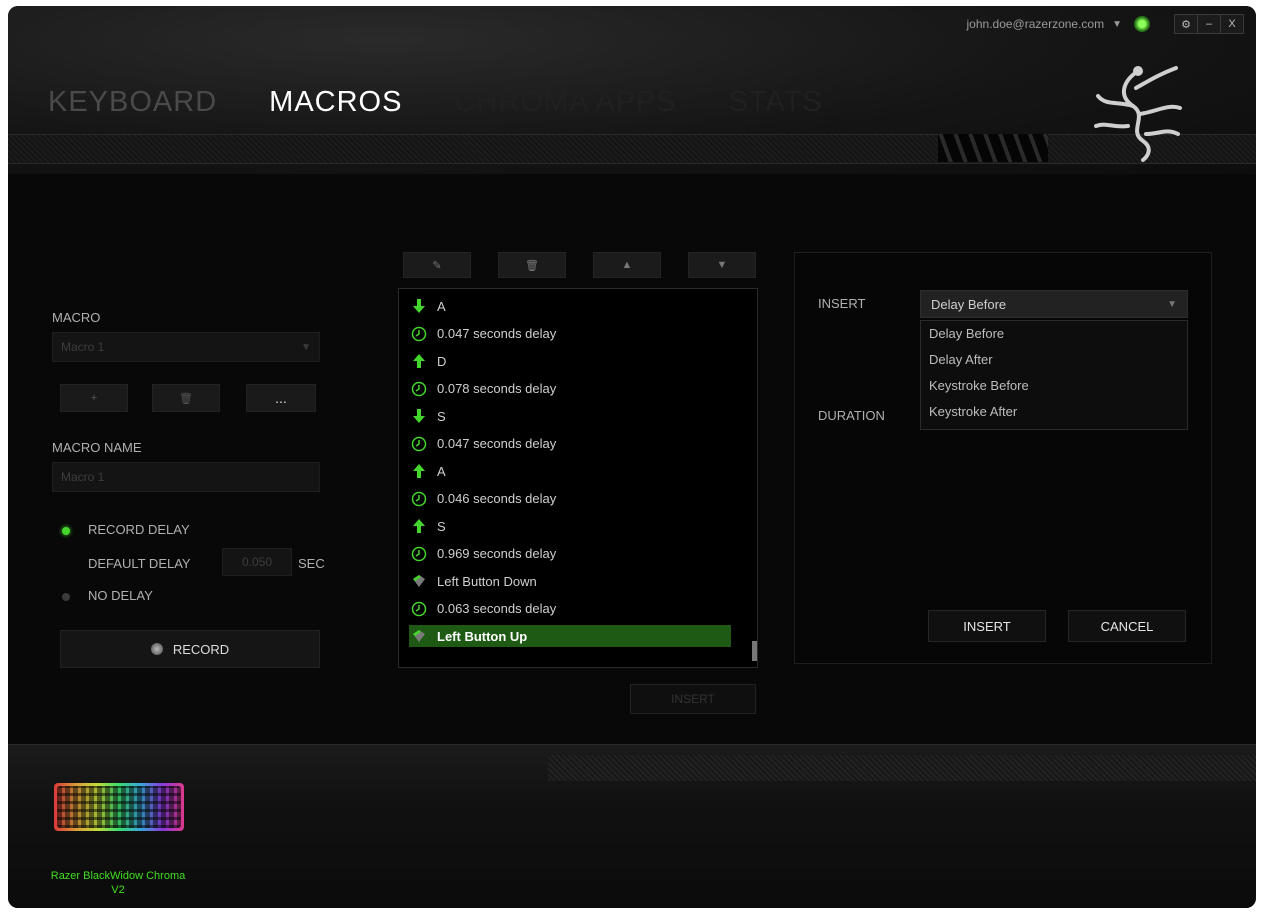  I want to click on minimize-button: –, so click(1208, 24).